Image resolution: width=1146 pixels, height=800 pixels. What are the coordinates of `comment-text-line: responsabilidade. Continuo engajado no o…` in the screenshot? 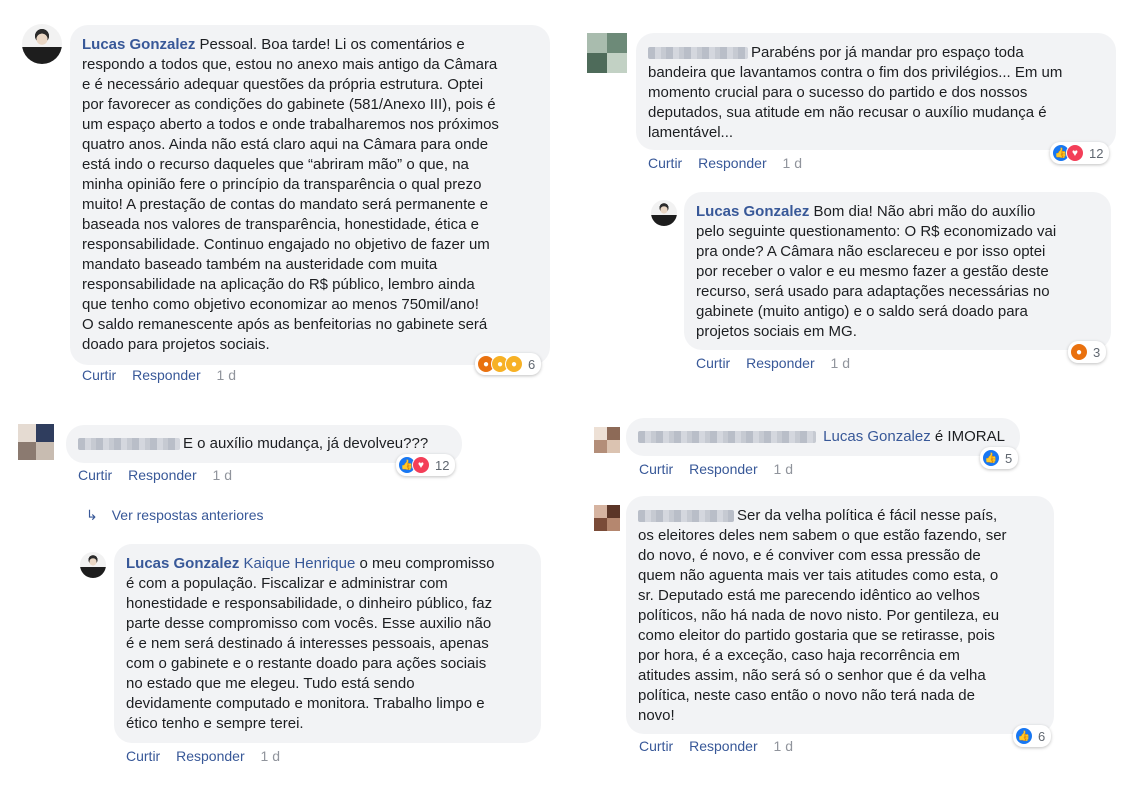 It's located at (286, 244).